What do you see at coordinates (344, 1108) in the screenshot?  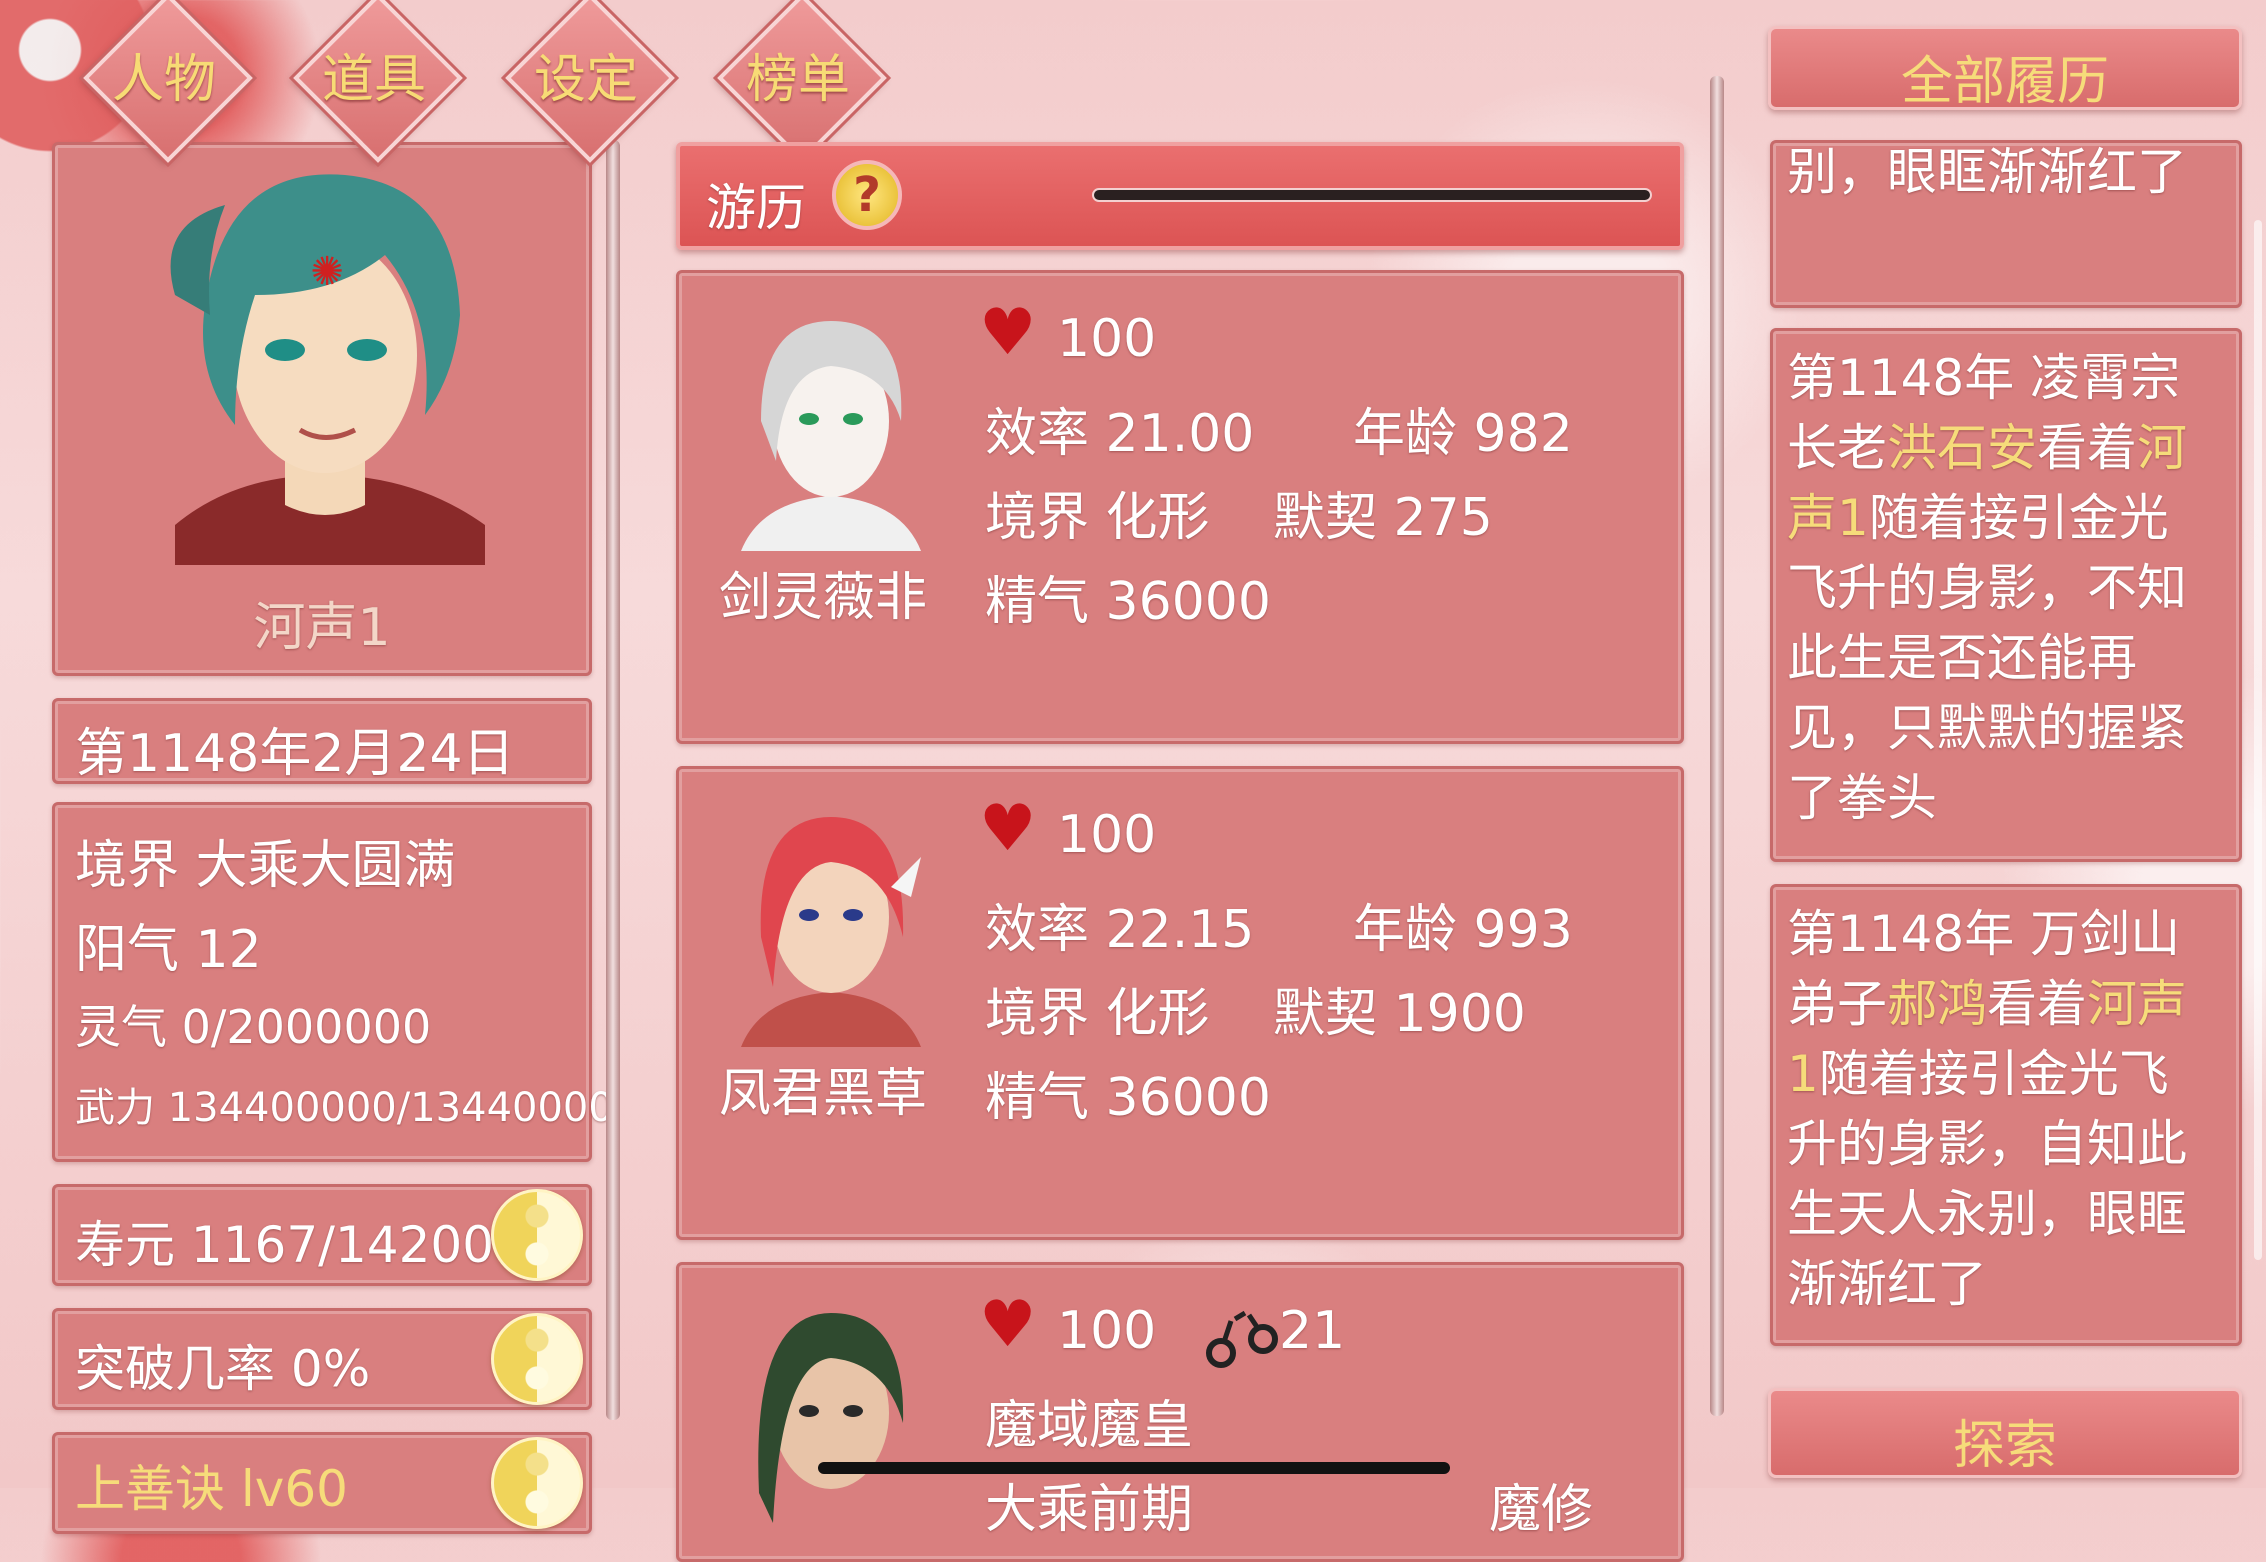 I see `power-stat: 武力 134400000/13440000` at bounding box center [344, 1108].